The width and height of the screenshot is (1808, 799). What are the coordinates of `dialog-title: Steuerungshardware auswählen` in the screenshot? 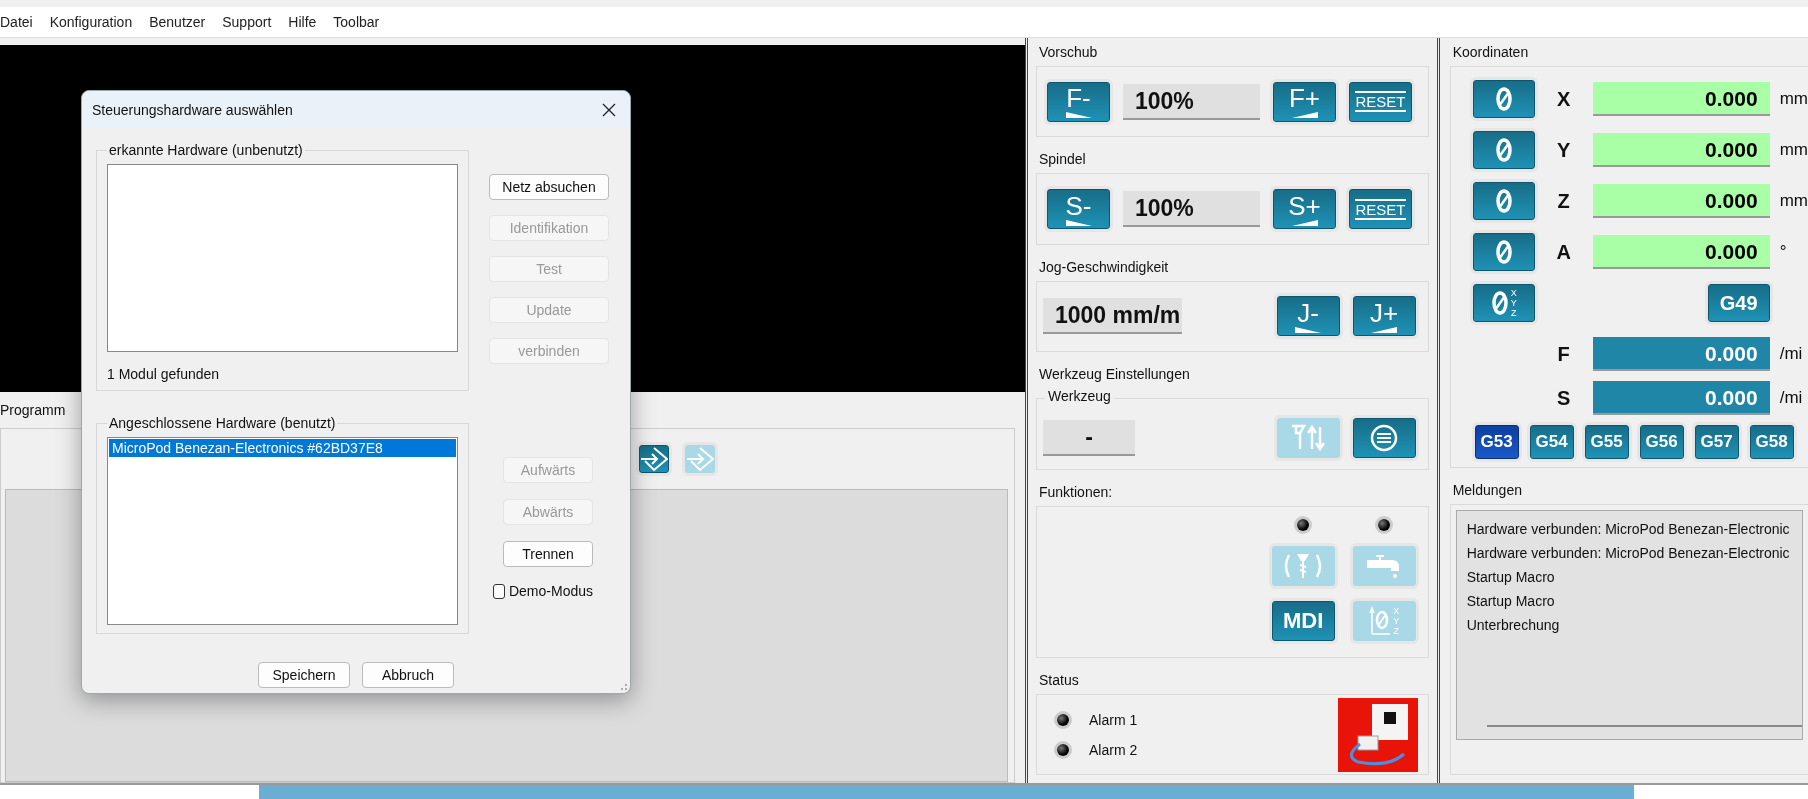 It's located at (192, 109).